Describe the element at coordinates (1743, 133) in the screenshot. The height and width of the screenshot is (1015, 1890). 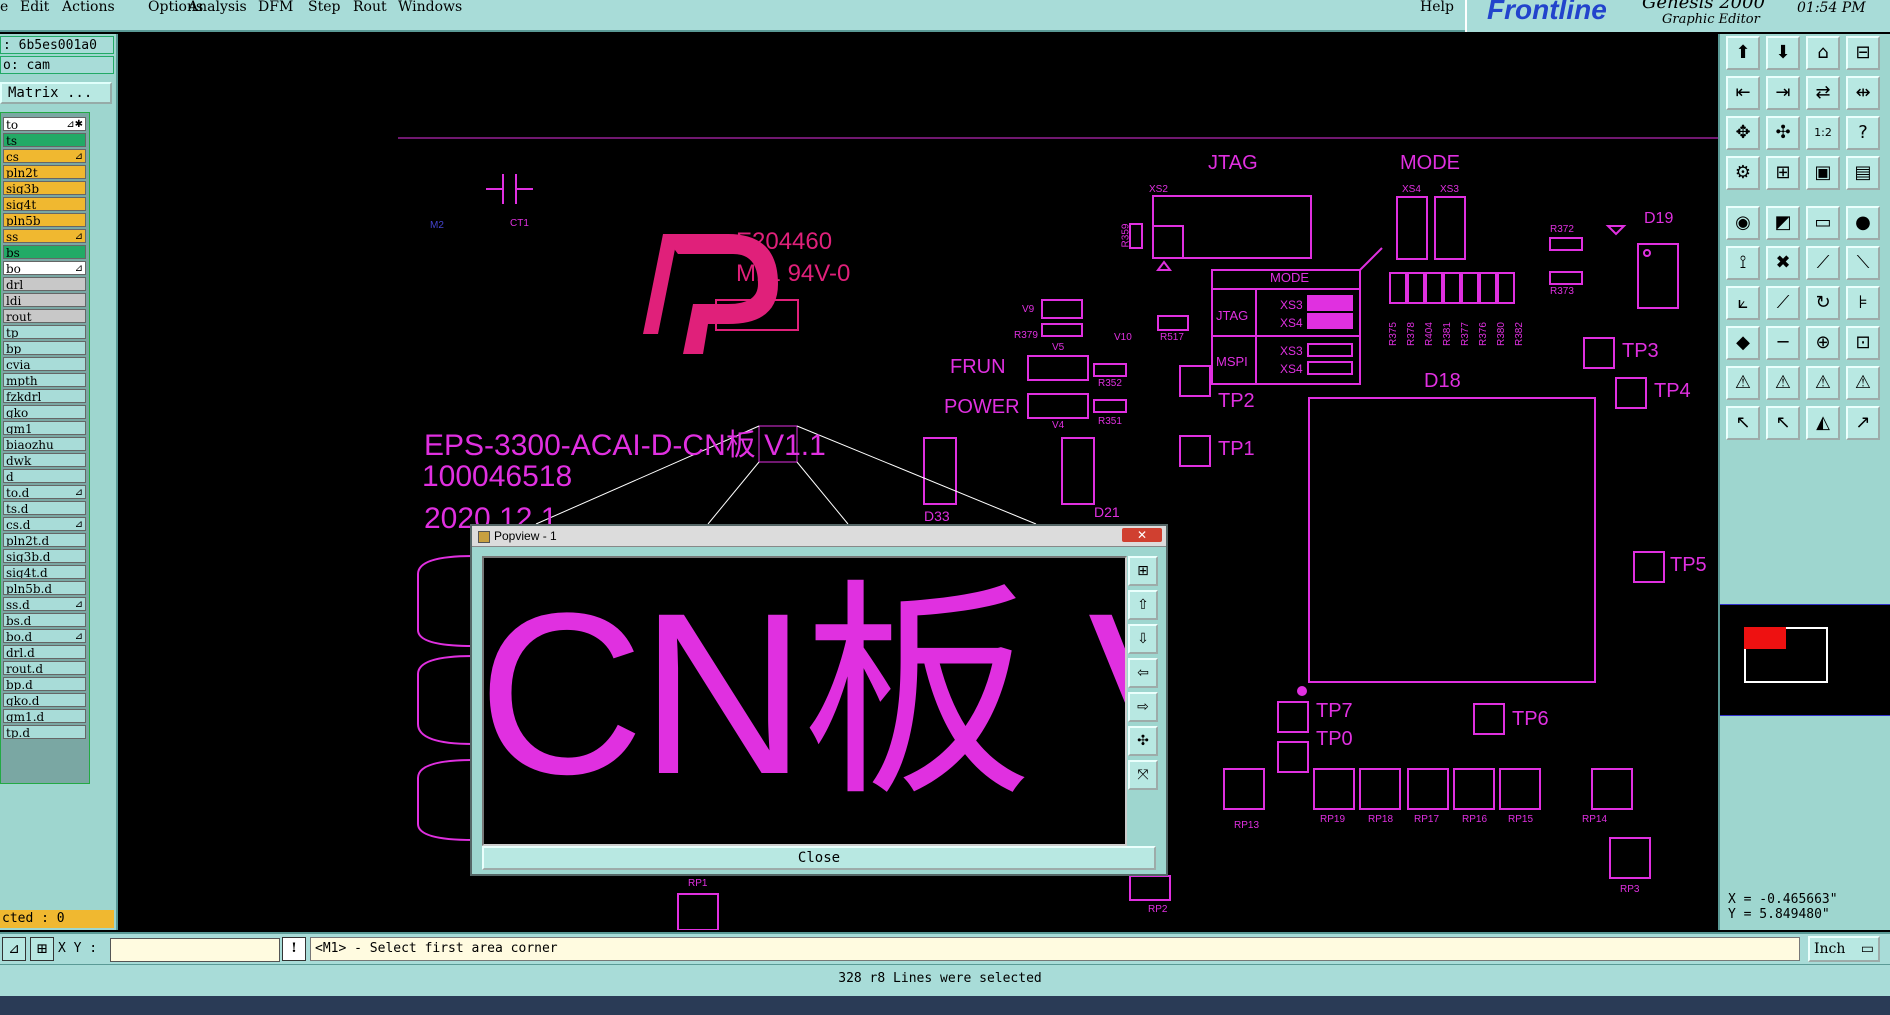
I see `pan-icon: ✥` at that location.